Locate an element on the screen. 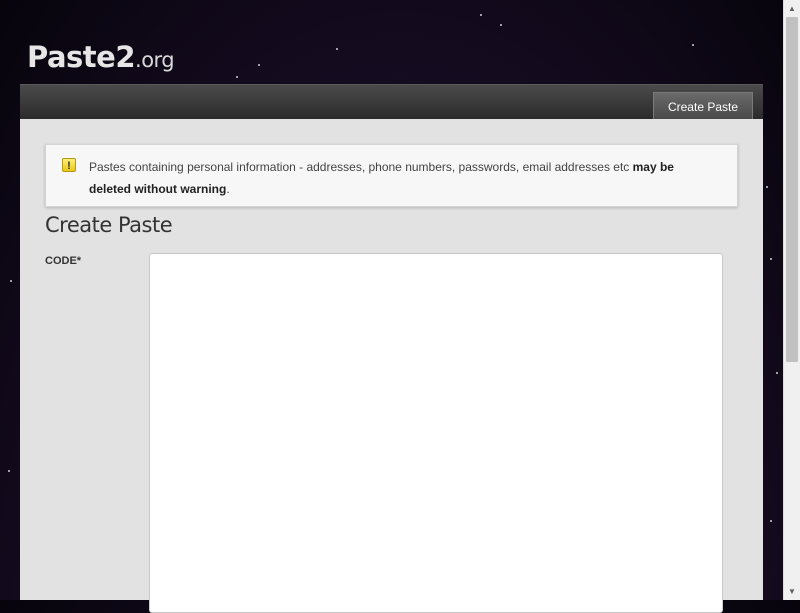 Image resolution: width=800 pixels, height=613 pixels. code-label: CODE* is located at coordinates (63, 261).